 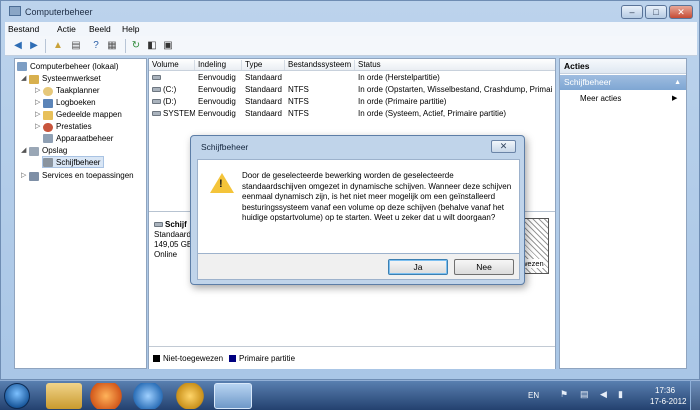 I want to click on tree-item-gedeelde-mappen: ▷ Gedeelde mappen, so click(x=78, y=115).